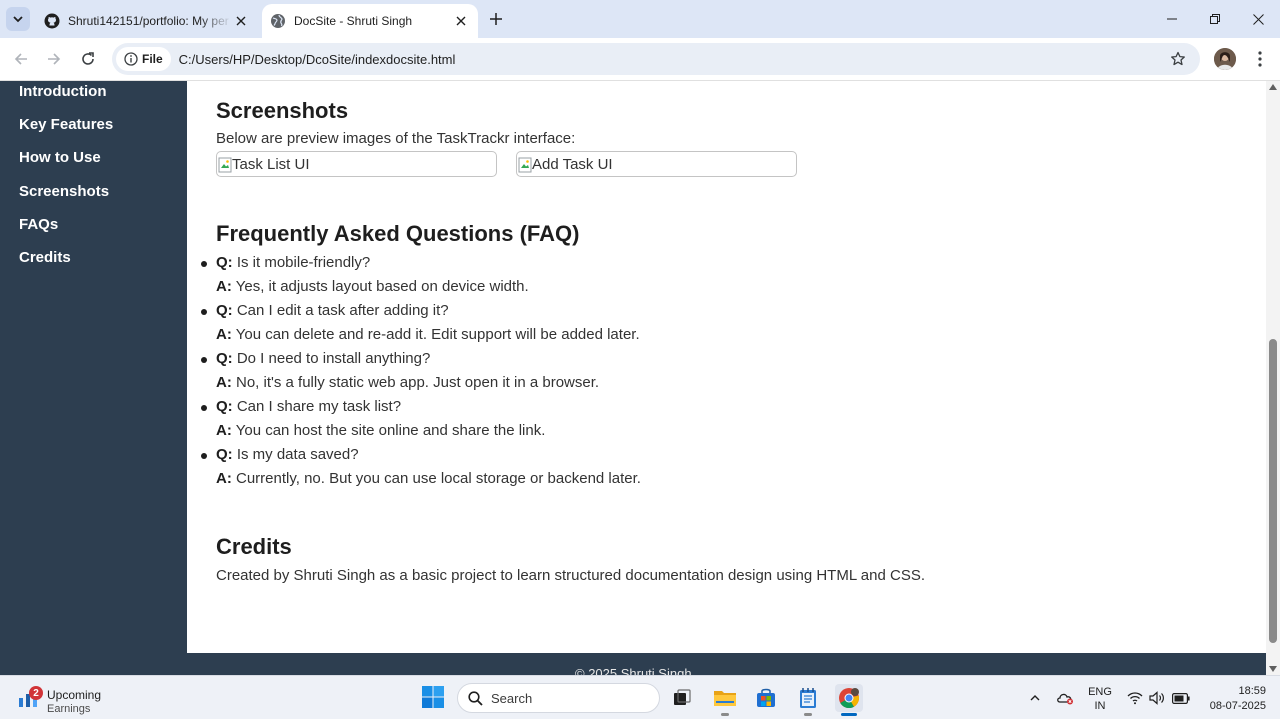  Describe the element at coordinates (271, 164) in the screenshot. I see `image-alt-text: Task List UI` at that location.